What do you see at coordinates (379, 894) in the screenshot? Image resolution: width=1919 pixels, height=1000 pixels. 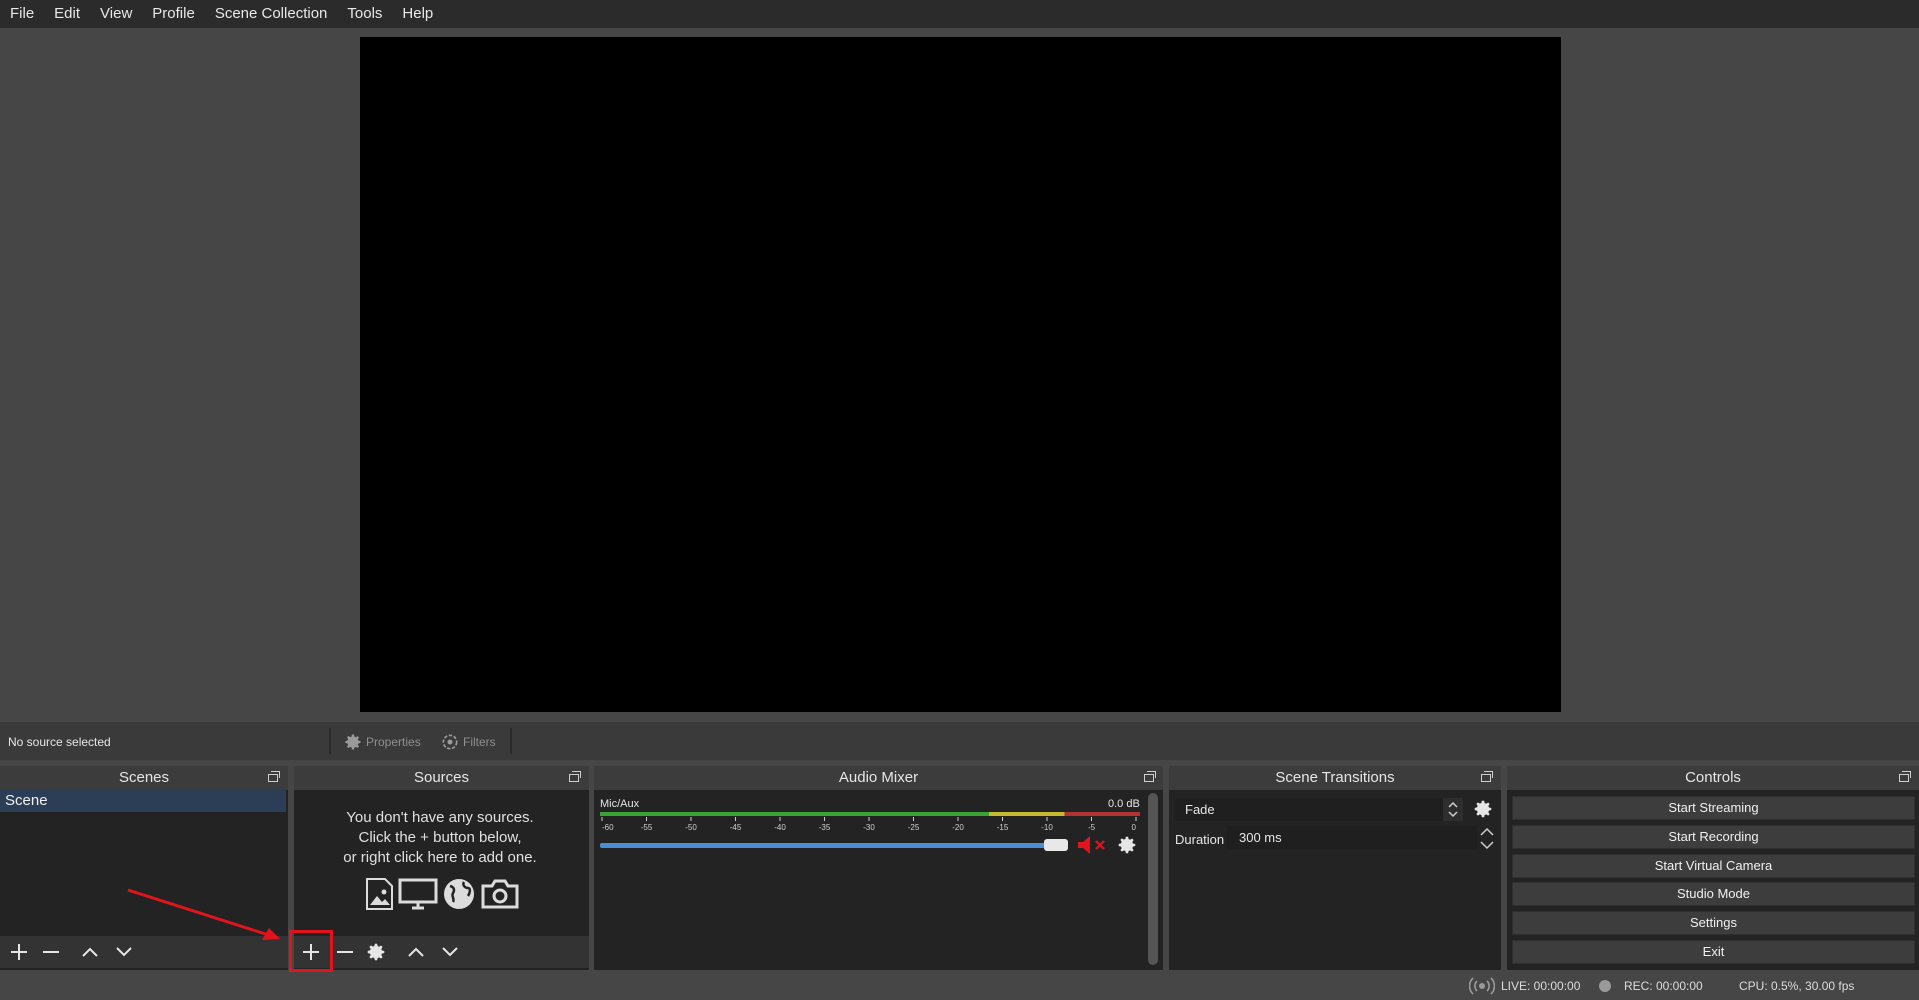 I see `image-icon` at bounding box center [379, 894].